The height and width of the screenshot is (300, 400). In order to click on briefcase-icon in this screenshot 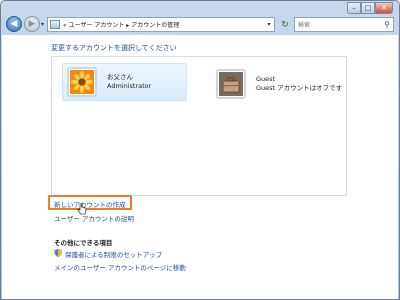, I will do `click(231, 84)`.